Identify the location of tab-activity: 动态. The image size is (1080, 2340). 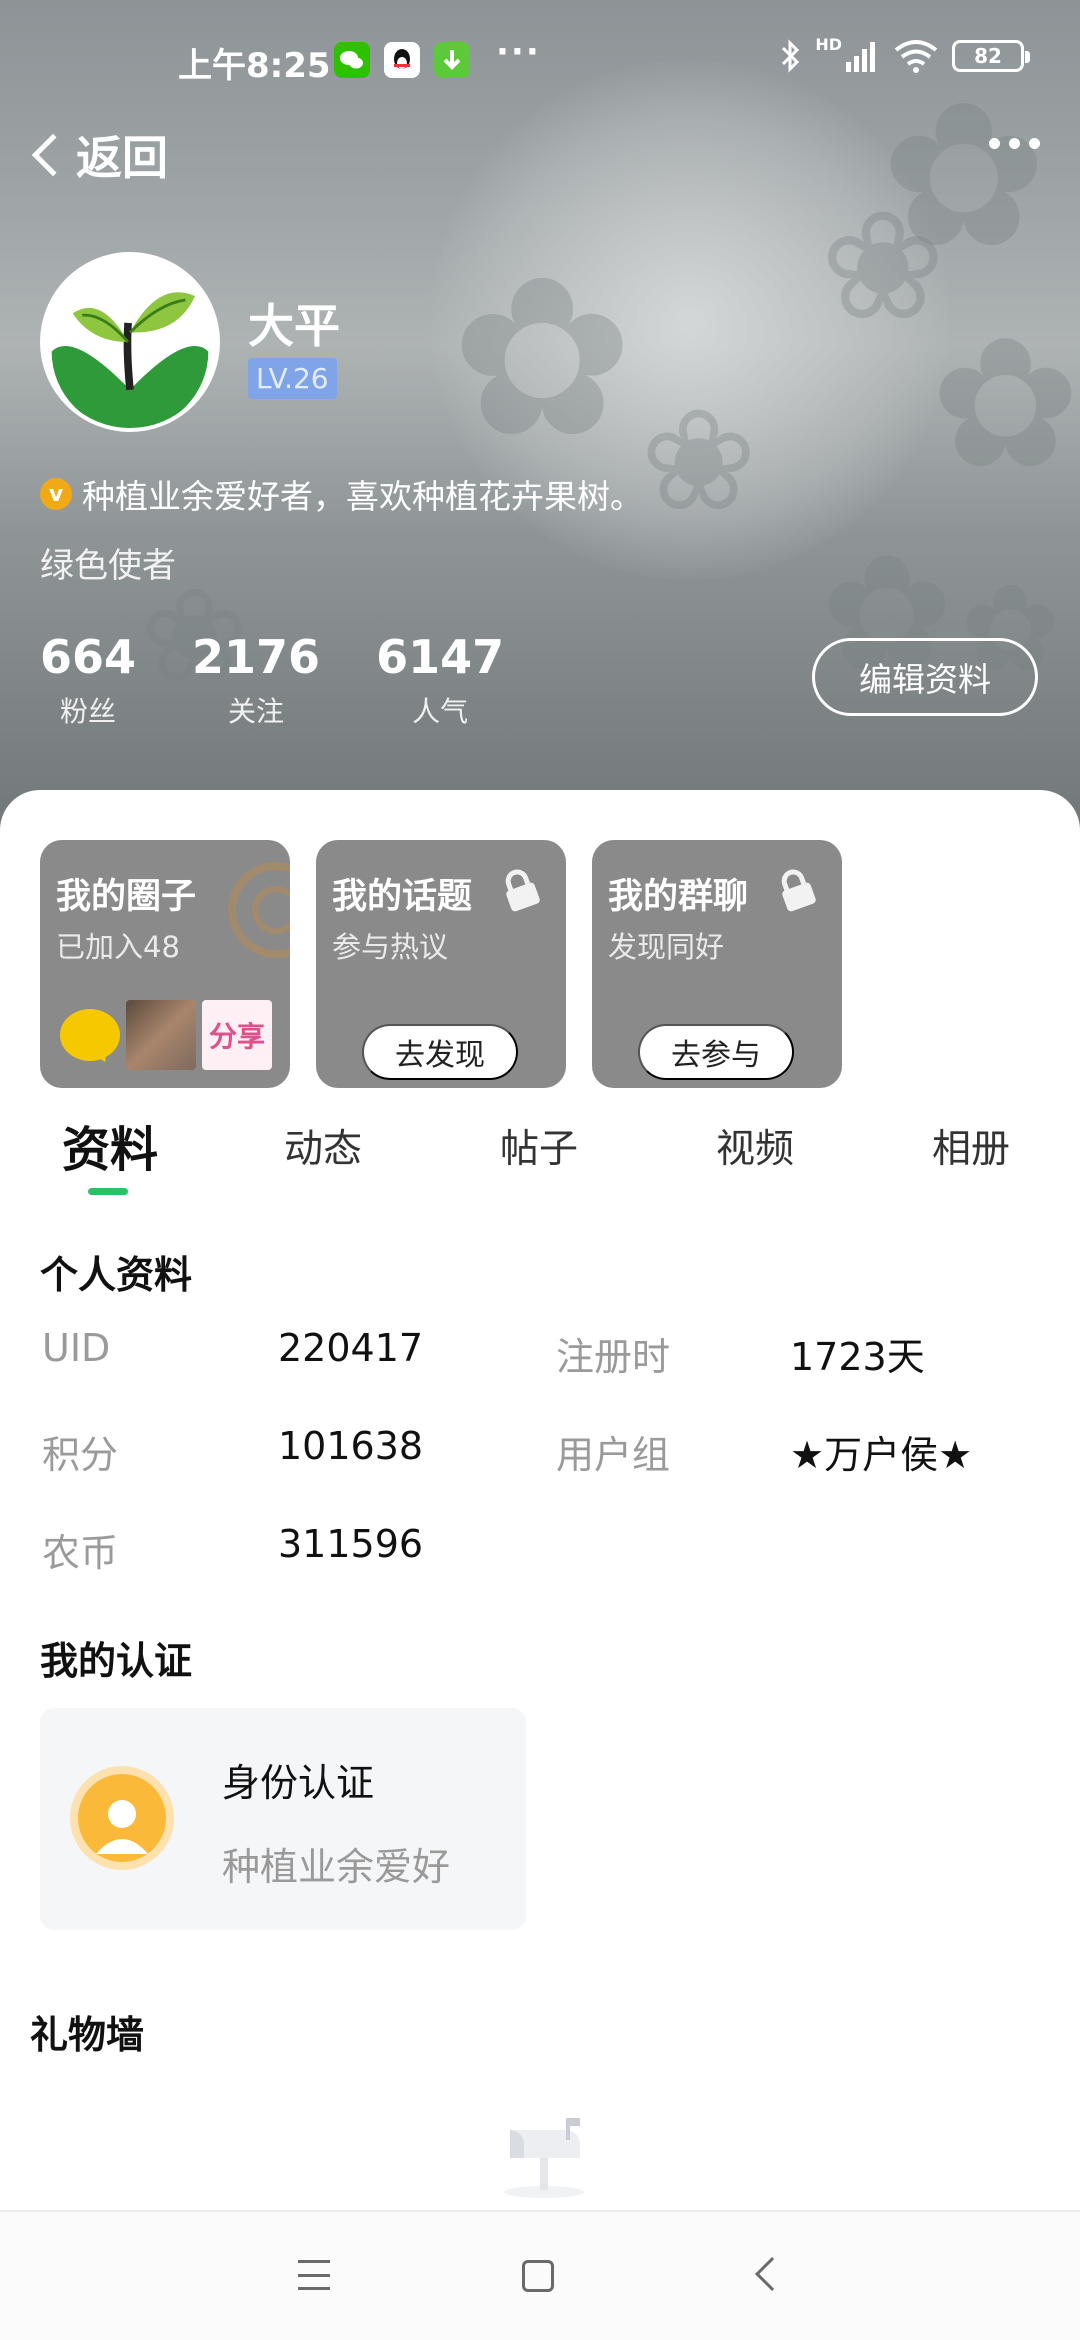
(323, 1146).